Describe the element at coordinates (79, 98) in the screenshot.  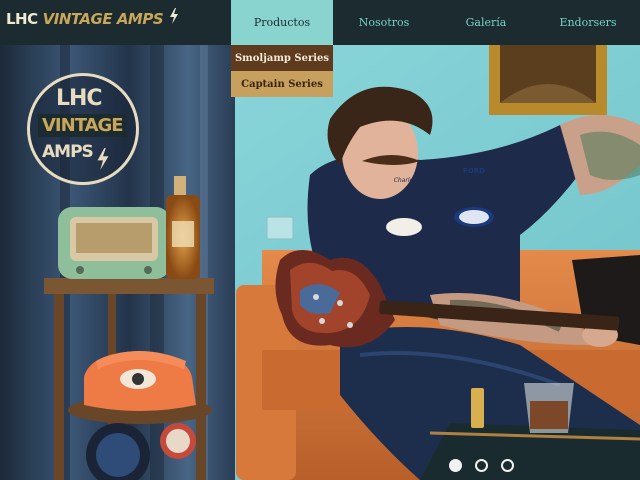
I see `emblem-line-lhc: LHC` at that location.